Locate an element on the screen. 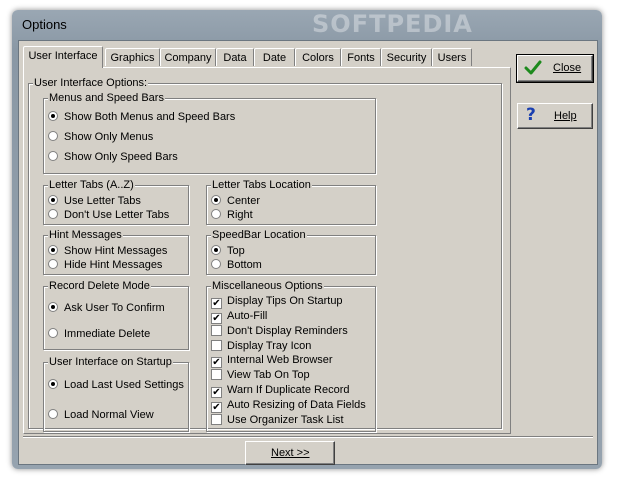 The height and width of the screenshot is (491, 623). checkbox-dont-display-reminders: Don't Display Reminders is located at coordinates (279, 331).